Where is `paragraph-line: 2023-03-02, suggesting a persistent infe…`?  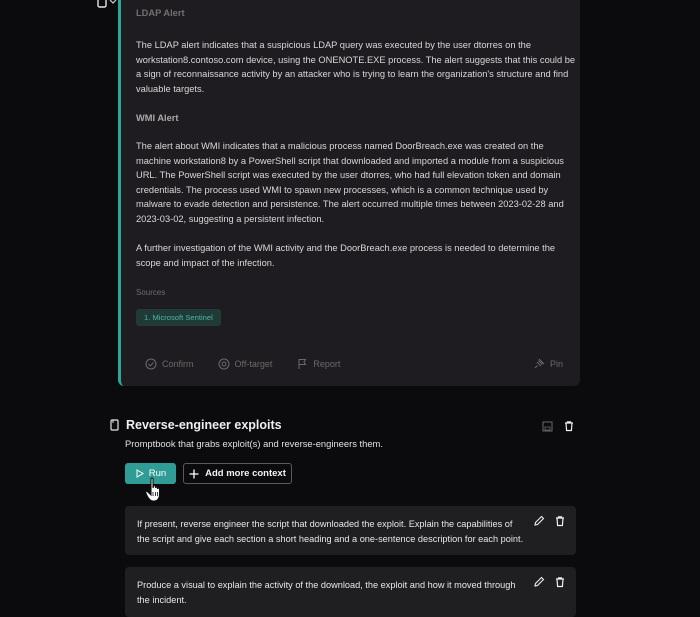 paragraph-line: 2023-03-02, suggesting a persistent infe… is located at coordinates (230, 218).